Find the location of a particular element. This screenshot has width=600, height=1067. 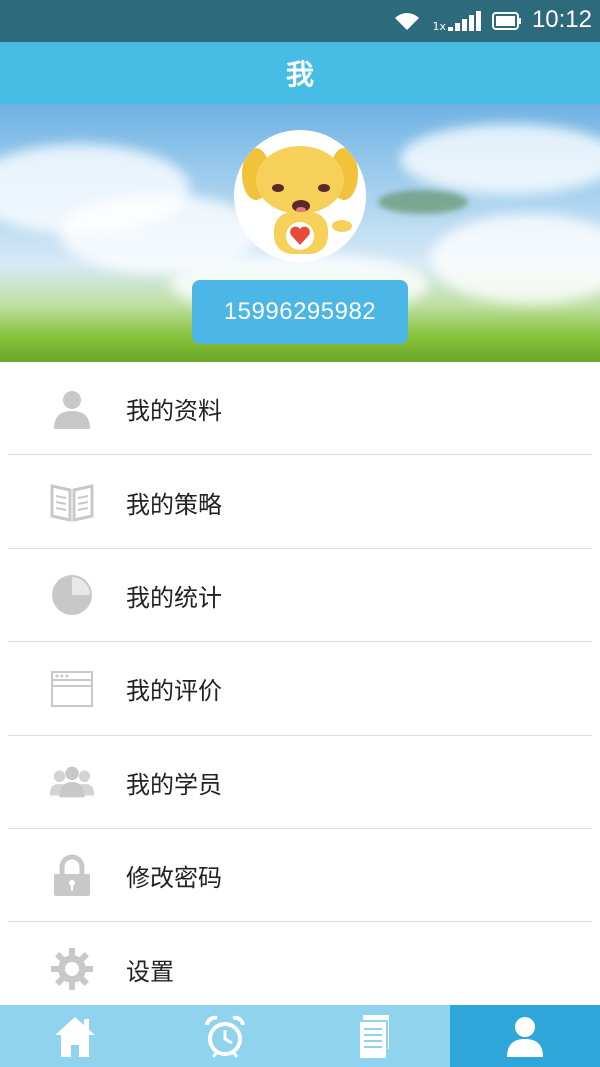

gear-icon is located at coordinates (72, 969).